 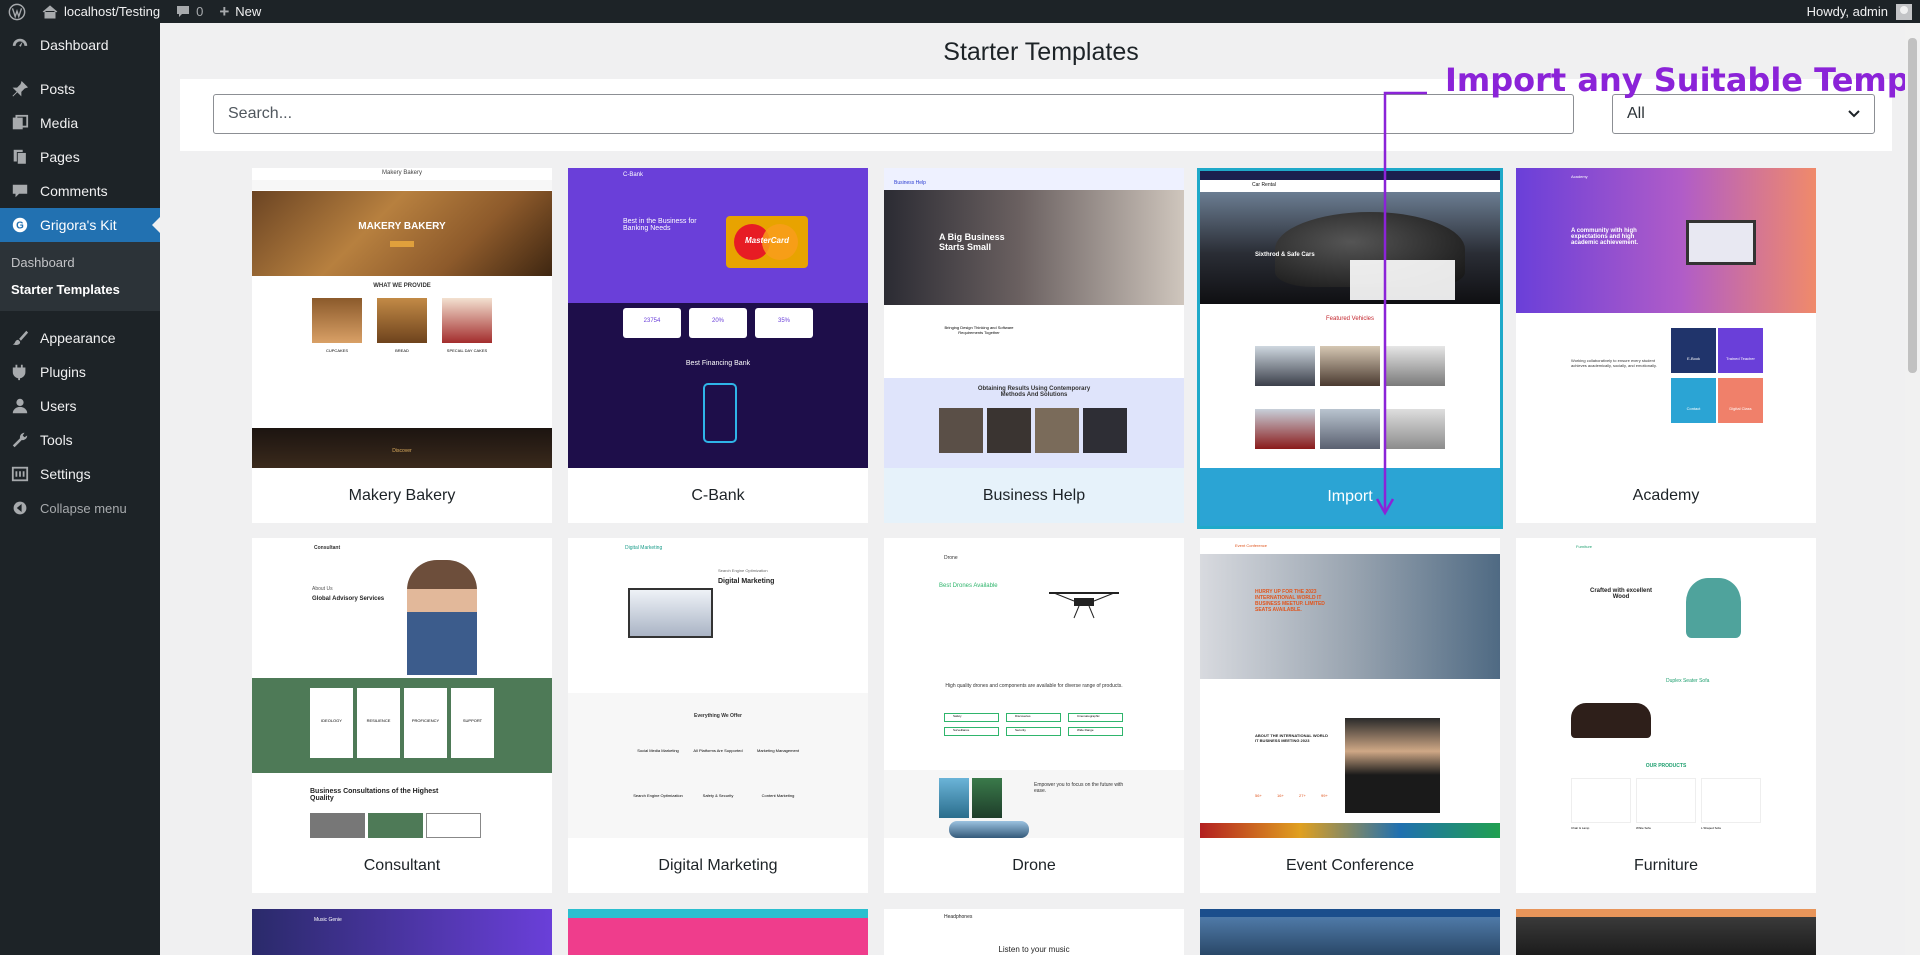 What do you see at coordinates (20, 474) in the screenshot?
I see `settings-icon` at bounding box center [20, 474].